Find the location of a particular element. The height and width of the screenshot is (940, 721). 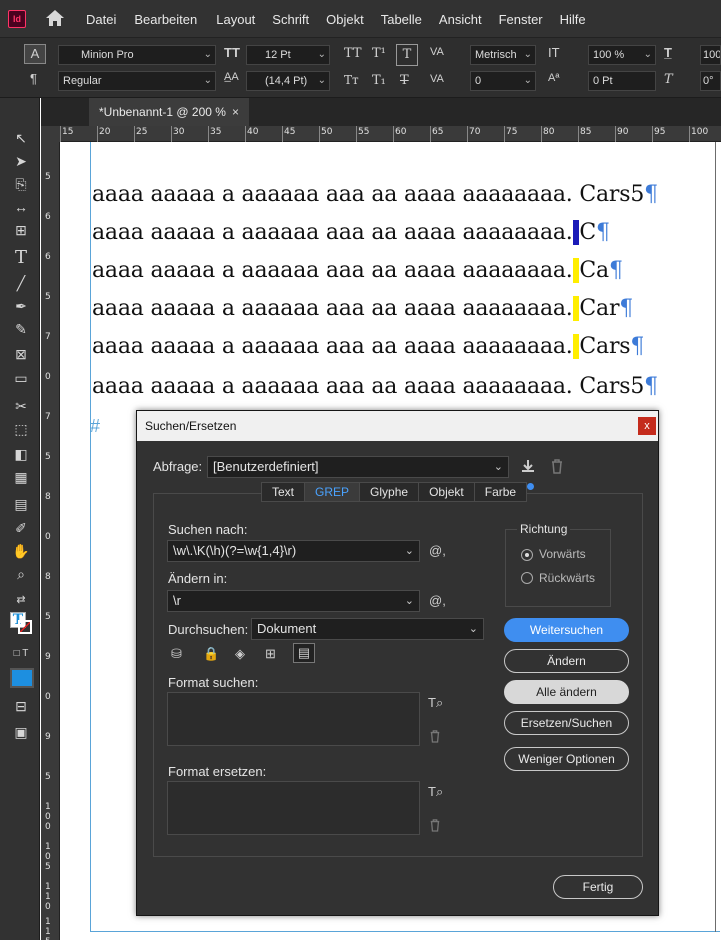

swap-colors-icon: ⇄ is located at coordinates (21, 600).